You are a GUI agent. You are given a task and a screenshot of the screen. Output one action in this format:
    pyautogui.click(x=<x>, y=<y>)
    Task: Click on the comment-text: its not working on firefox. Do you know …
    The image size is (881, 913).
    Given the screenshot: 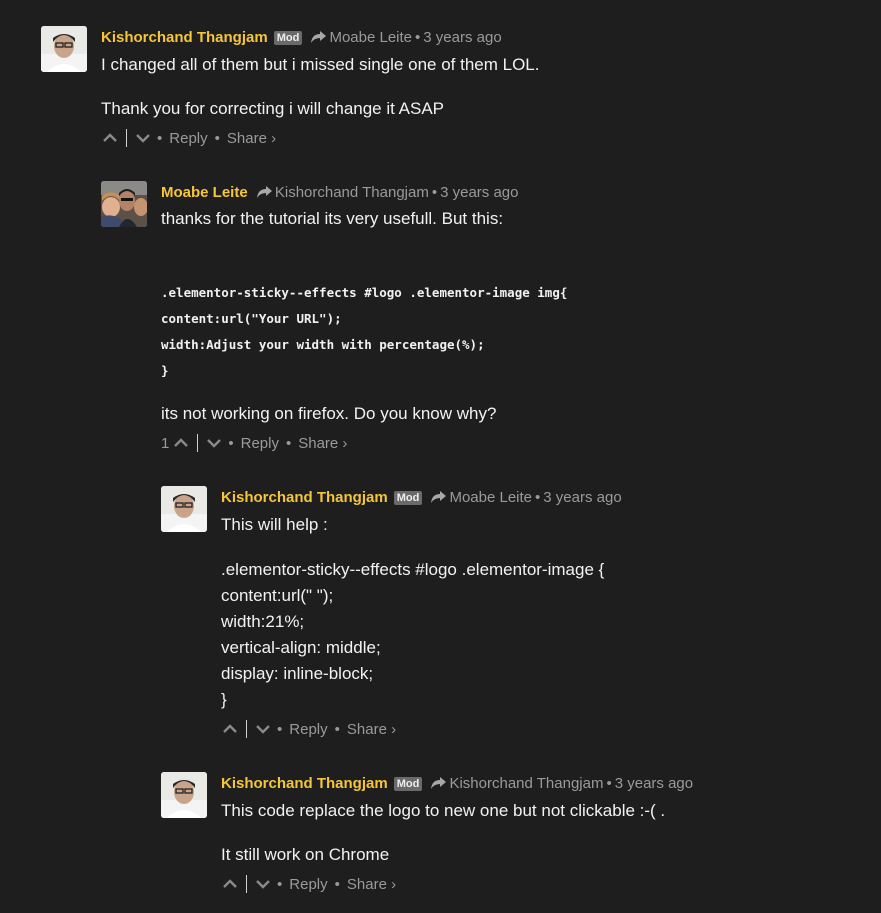 What is the action you would take?
    pyautogui.click(x=329, y=413)
    